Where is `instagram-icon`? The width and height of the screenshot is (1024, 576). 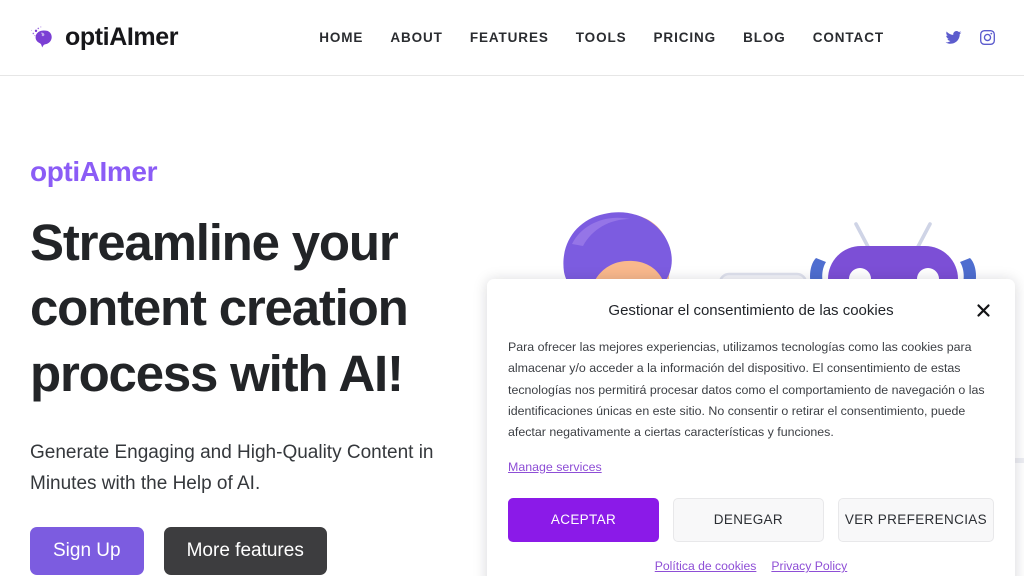 instagram-icon is located at coordinates (987, 37).